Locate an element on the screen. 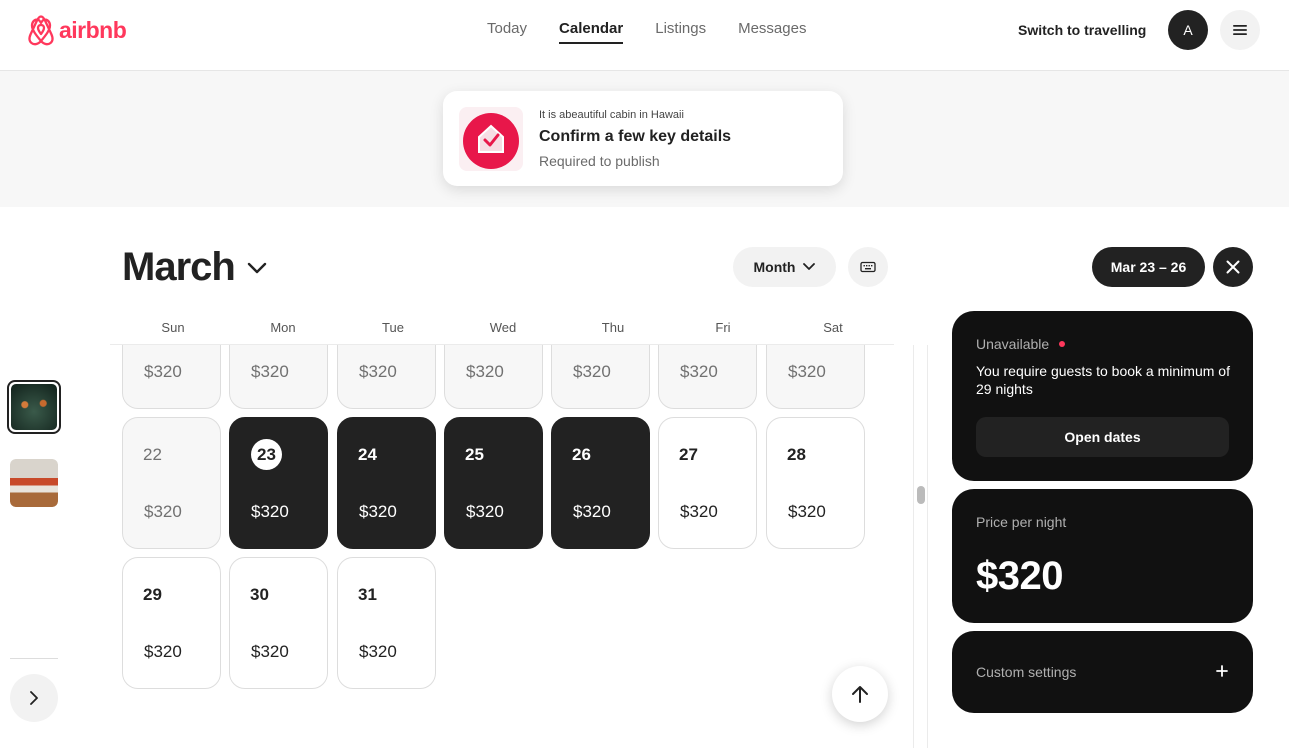 This screenshot has width=1289, height=748. close-icon is located at coordinates (1233, 267).